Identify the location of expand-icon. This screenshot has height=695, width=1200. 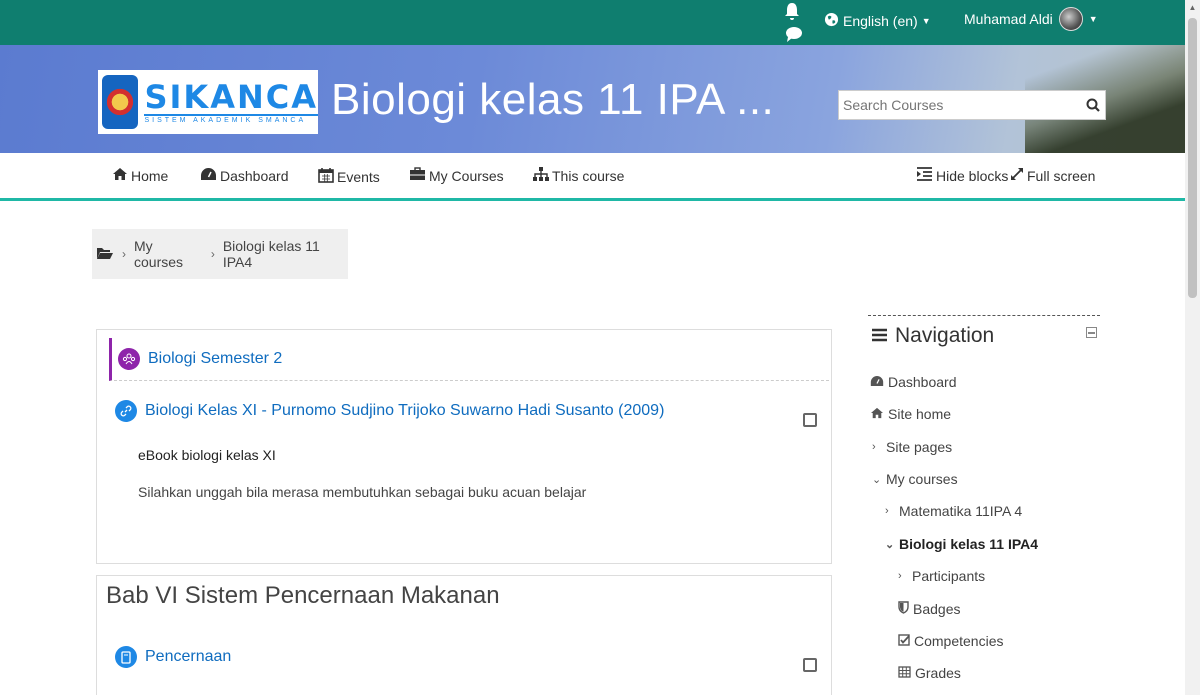
(1017, 175).